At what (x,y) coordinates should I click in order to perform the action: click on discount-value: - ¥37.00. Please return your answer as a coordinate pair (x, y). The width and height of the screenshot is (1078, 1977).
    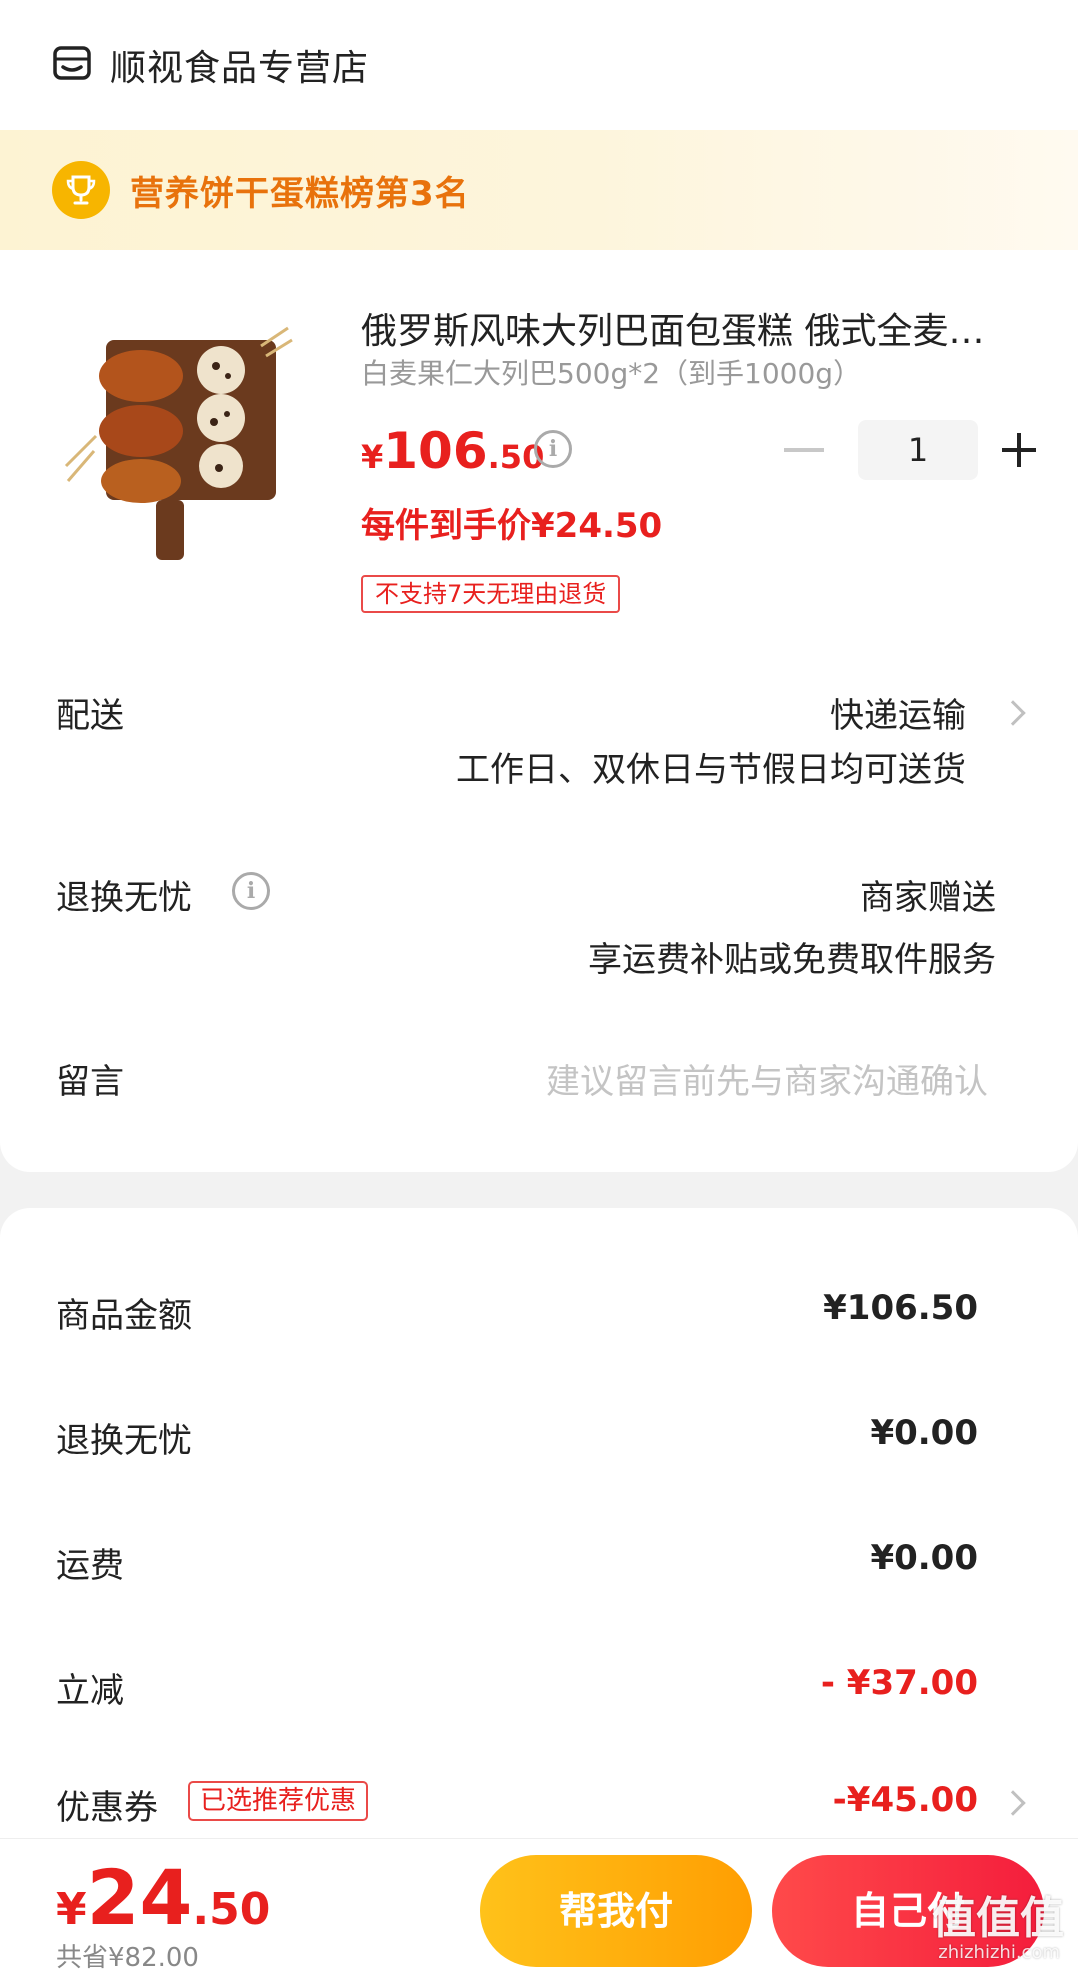
    Looking at the image, I should click on (899, 1683).